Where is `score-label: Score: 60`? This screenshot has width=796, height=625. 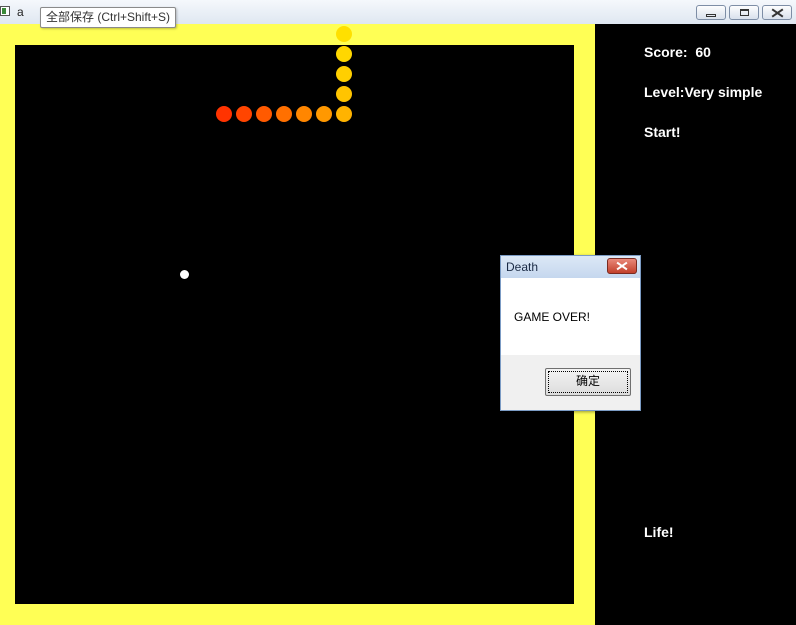 score-label: Score: 60 is located at coordinates (677, 52).